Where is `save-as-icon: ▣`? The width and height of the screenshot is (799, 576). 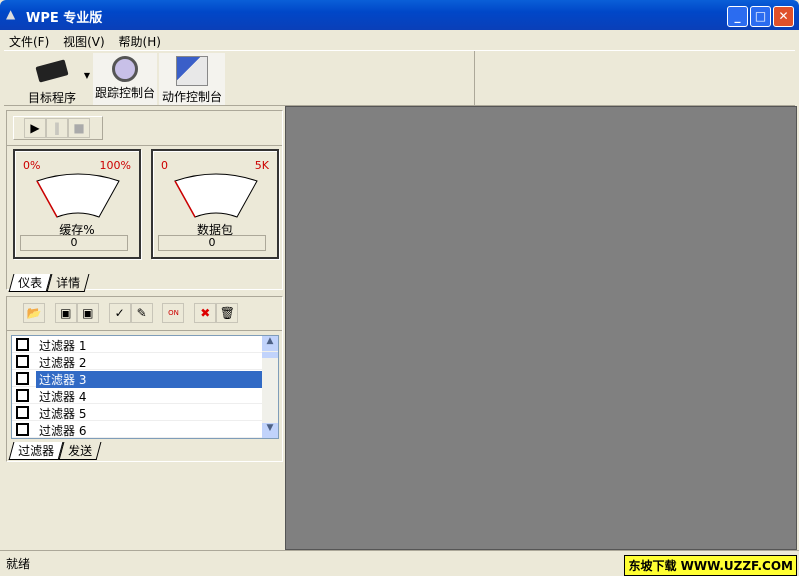 save-as-icon: ▣ is located at coordinates (87, 313).